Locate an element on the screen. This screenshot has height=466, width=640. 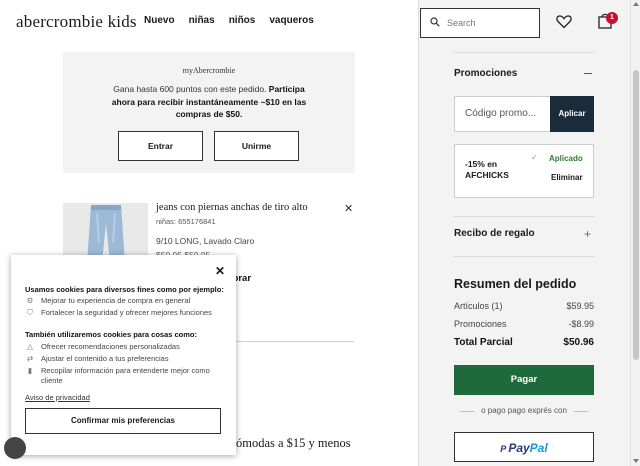
cookie-purpose-item: △ Ofrecer recomendaciones personalizadas is located at coordinates (125, 347).